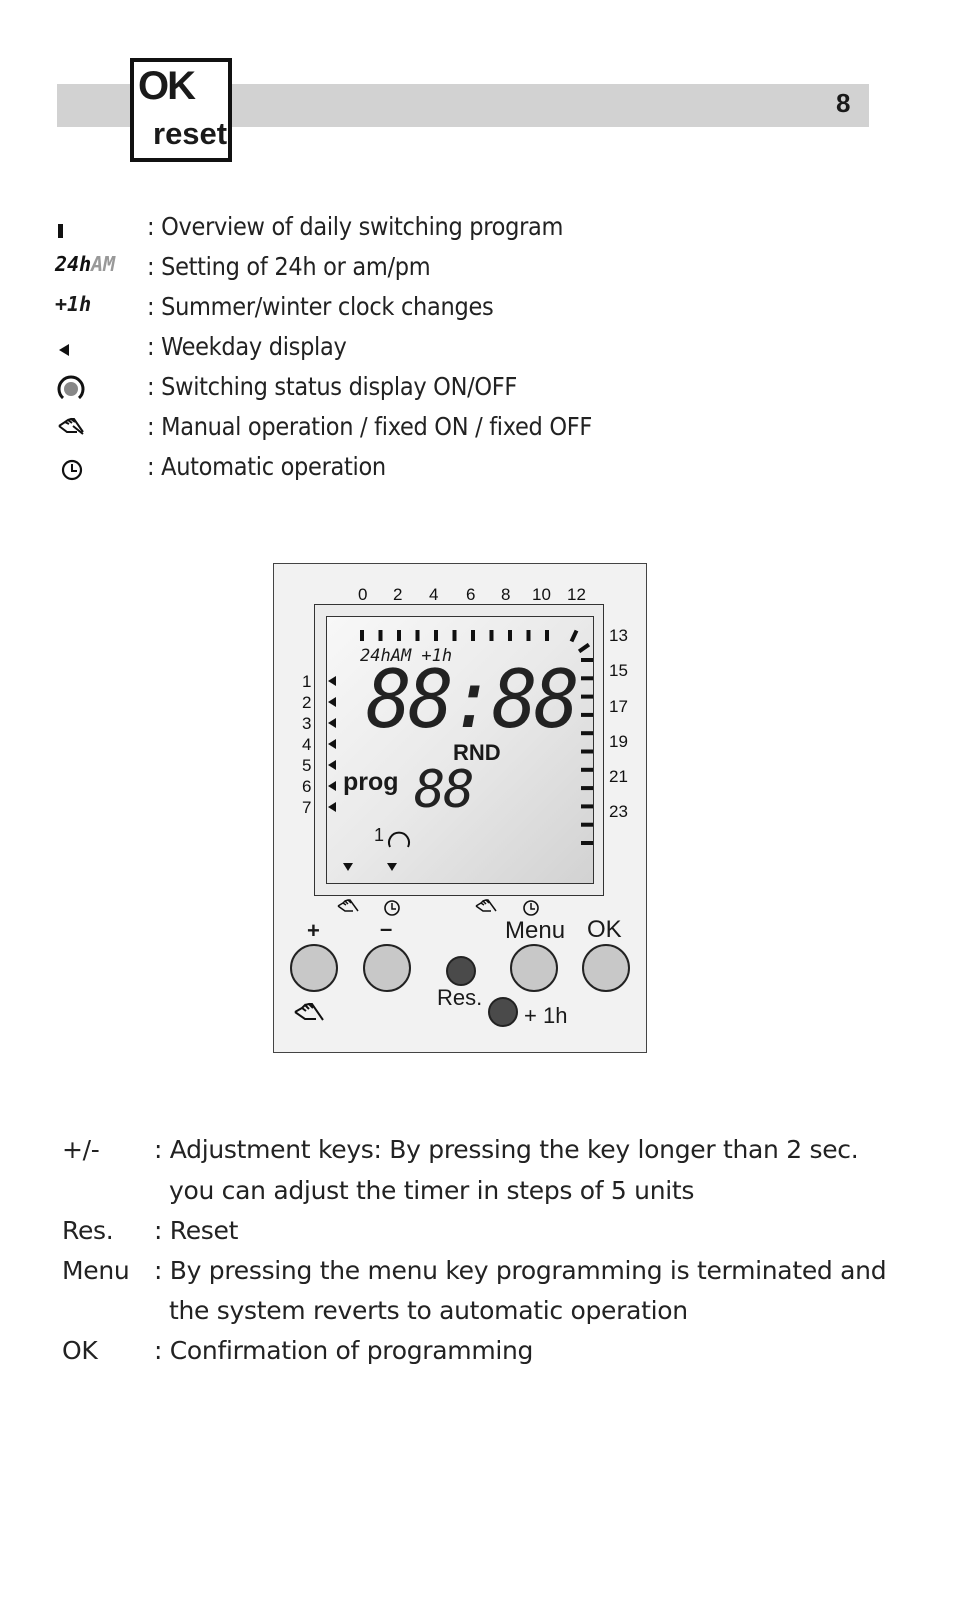  I want to click on key-name: Res., so click(88, 1230).